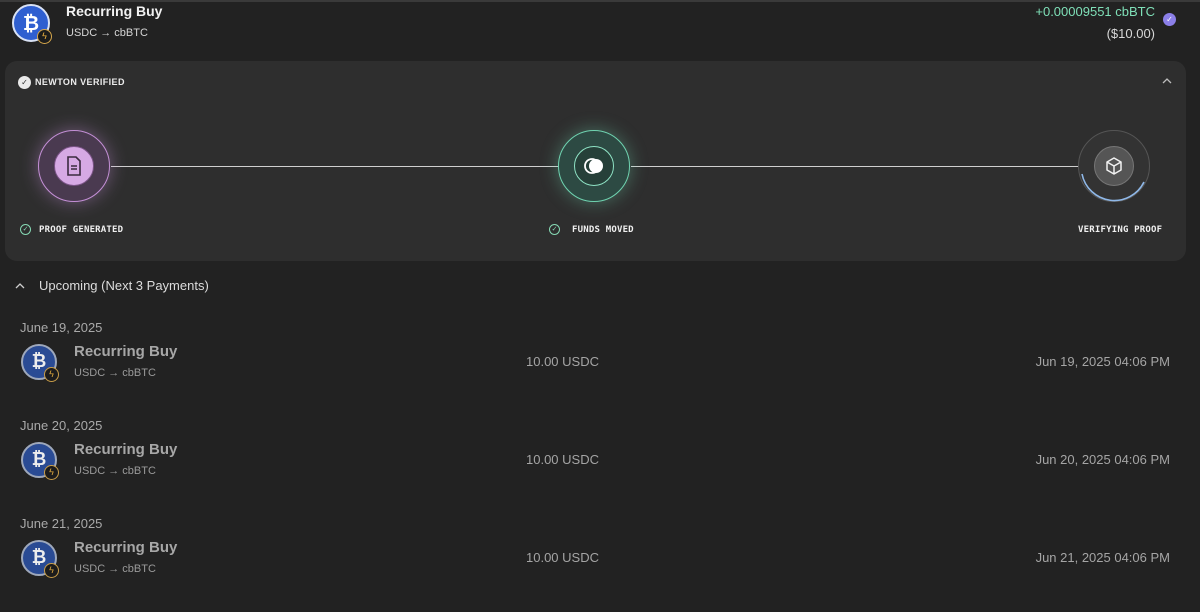  I want to click on verified-check-icon: ✓, so click(1169, 19).